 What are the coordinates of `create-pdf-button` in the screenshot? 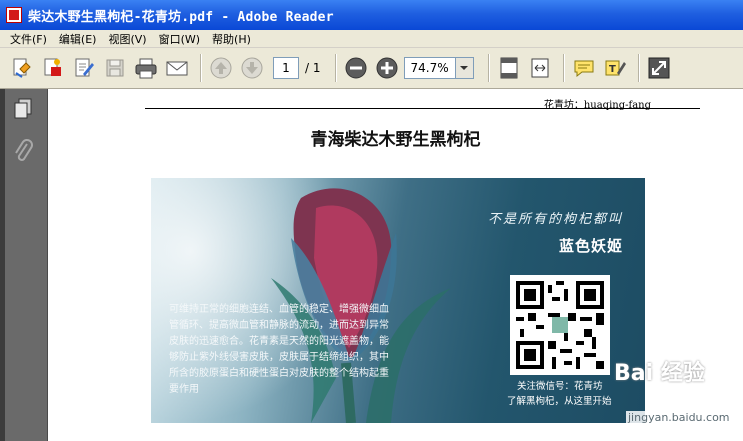 It's located at (53, 68).